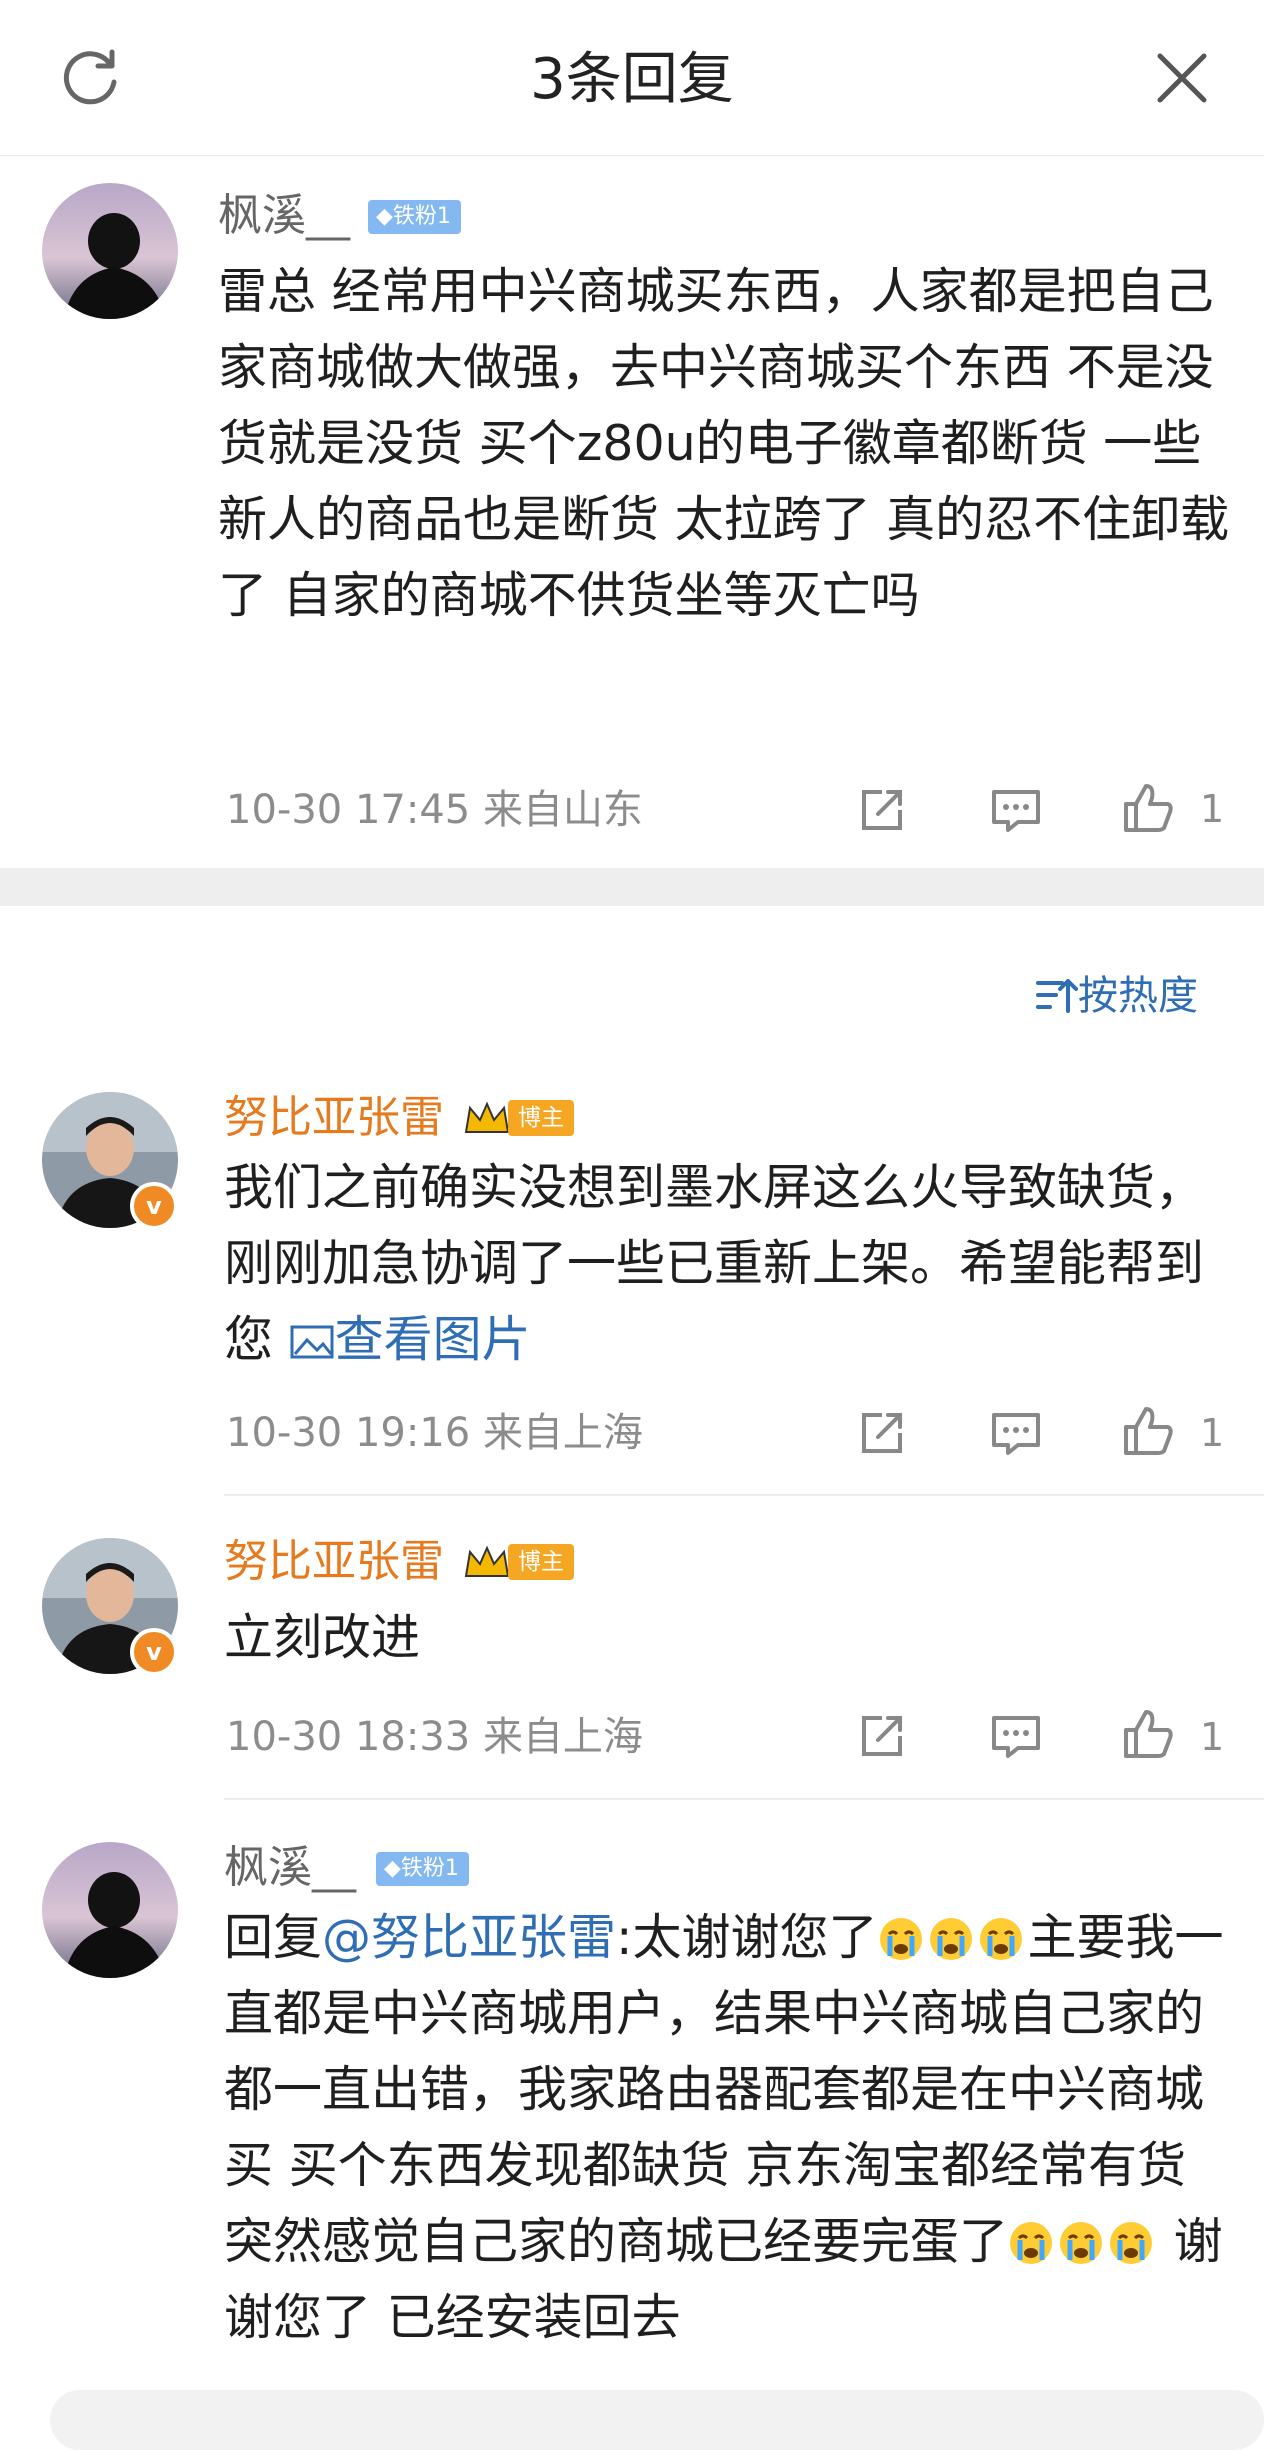 This screenshot has width=1264, height=2450. What do you see at coordinates (312, 1342) in the screenshot?
I see `image-icon` at bounding box center [312, 1342].